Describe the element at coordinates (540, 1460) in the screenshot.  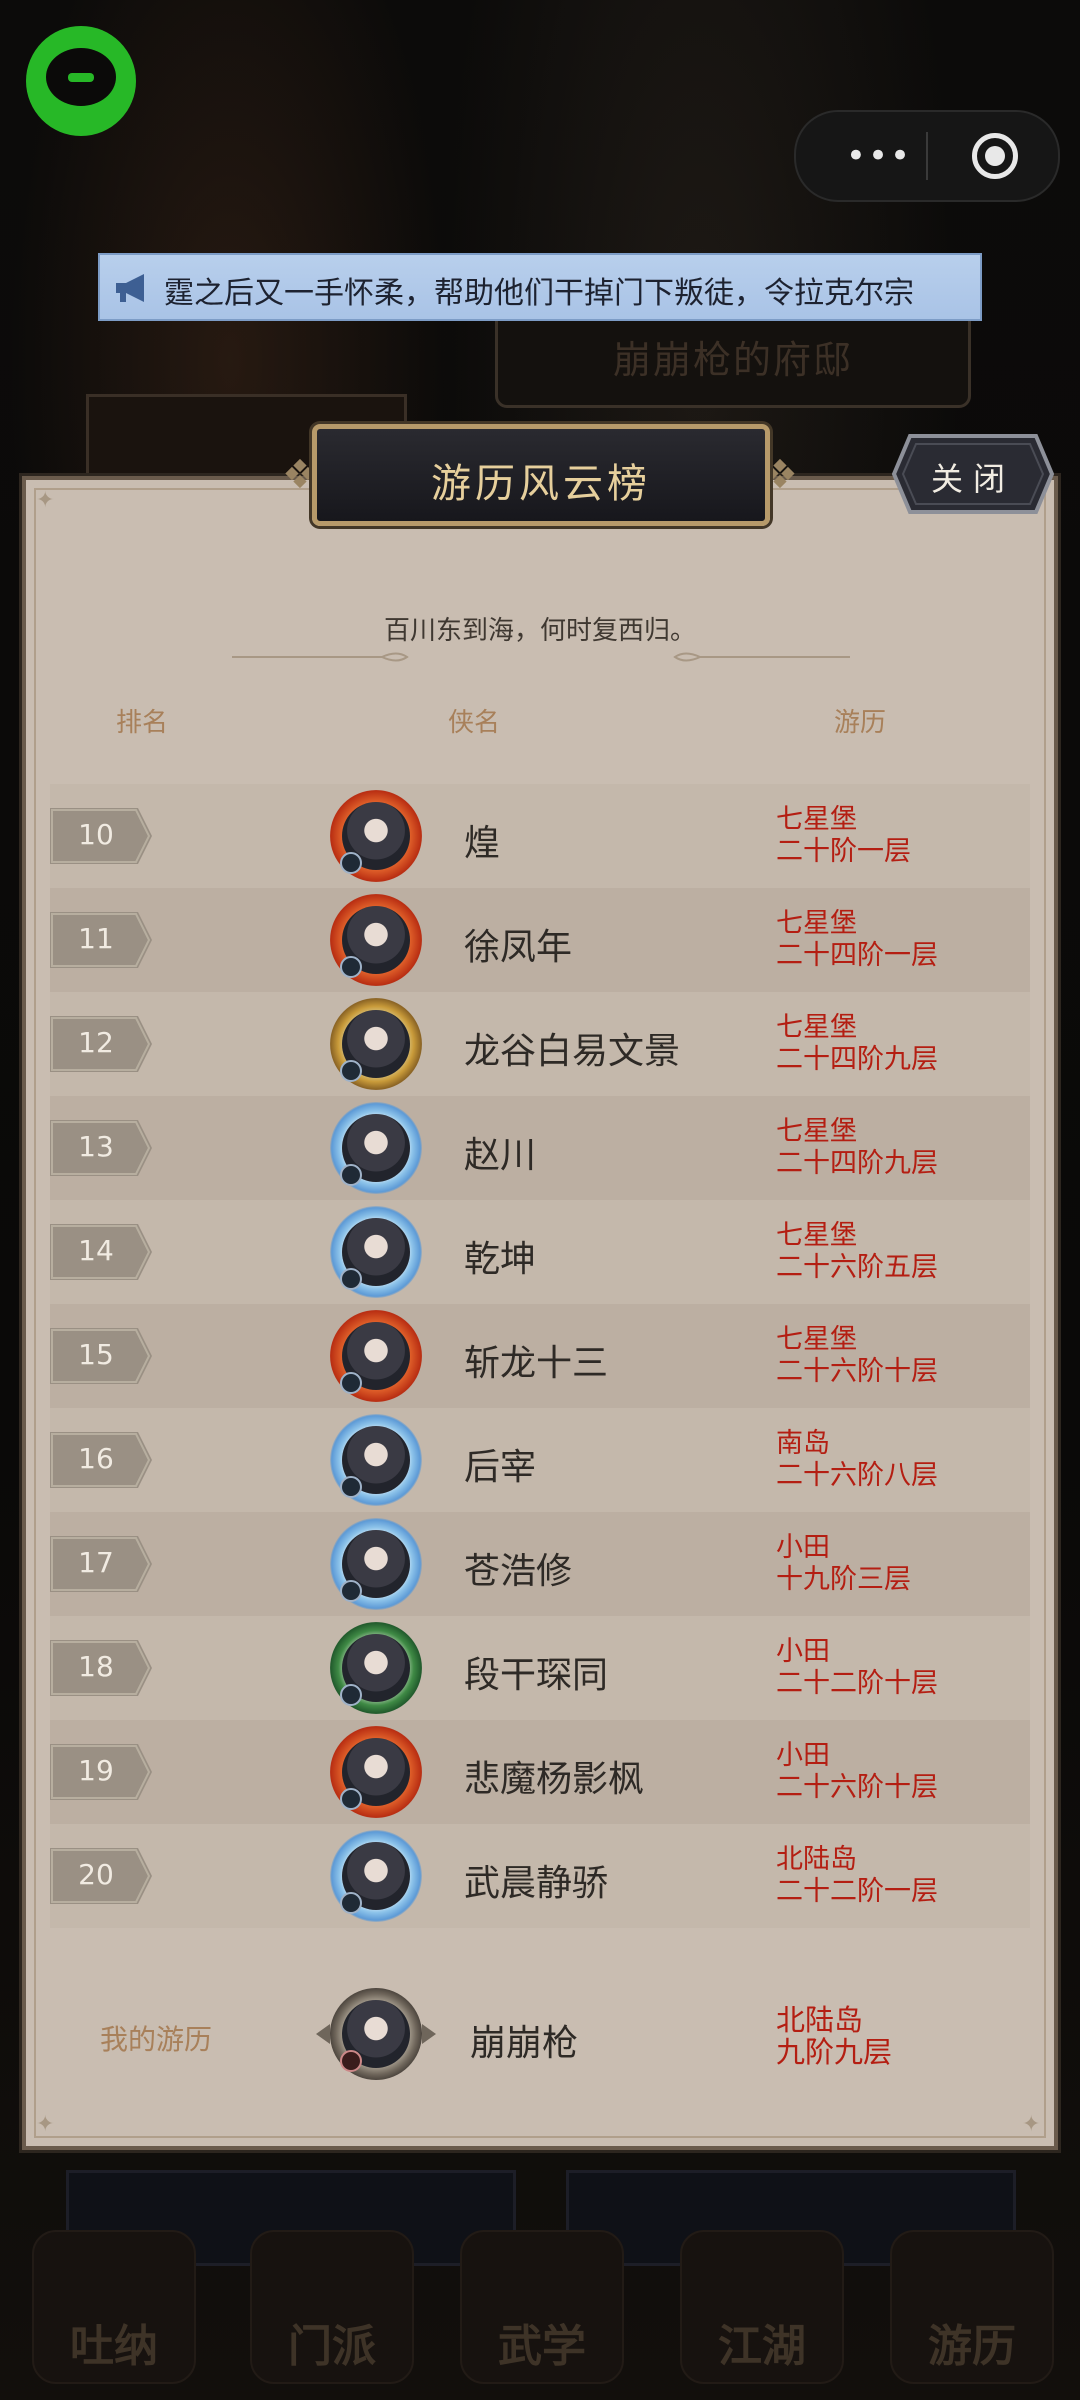
I see `table-row: 16 后宰 南岛 二十六阶八层` at that location.